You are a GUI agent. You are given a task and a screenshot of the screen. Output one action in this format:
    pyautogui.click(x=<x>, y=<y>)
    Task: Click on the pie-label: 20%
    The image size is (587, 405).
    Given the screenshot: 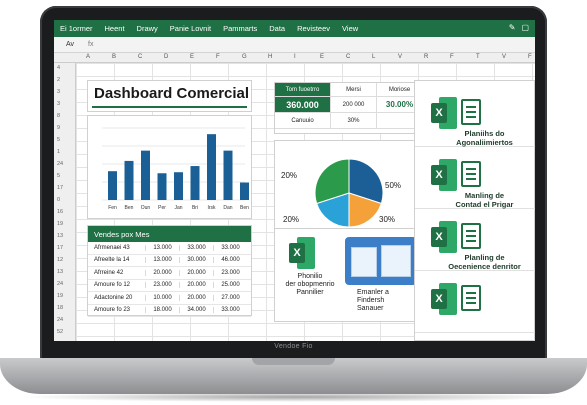 What is the action you would take?
    pyautogui.click(x=289, y=175)
    